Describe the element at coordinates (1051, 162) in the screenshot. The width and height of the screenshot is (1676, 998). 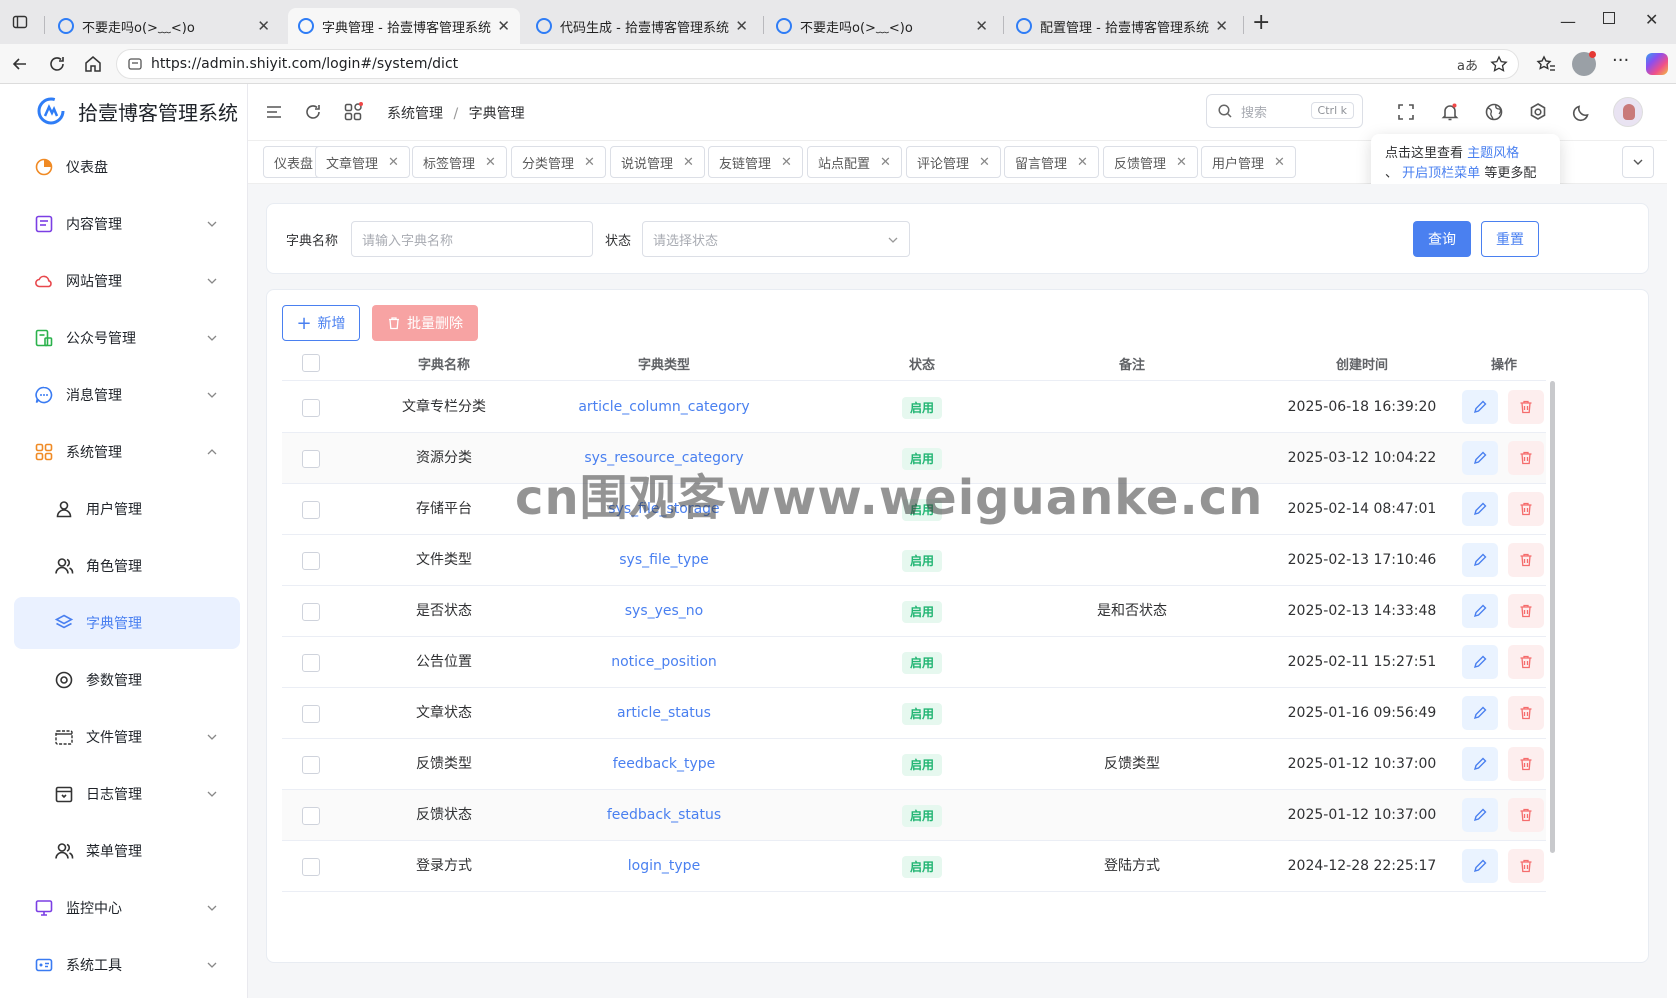
I see `tag-message-board: 留言管理 ✕` at that location.